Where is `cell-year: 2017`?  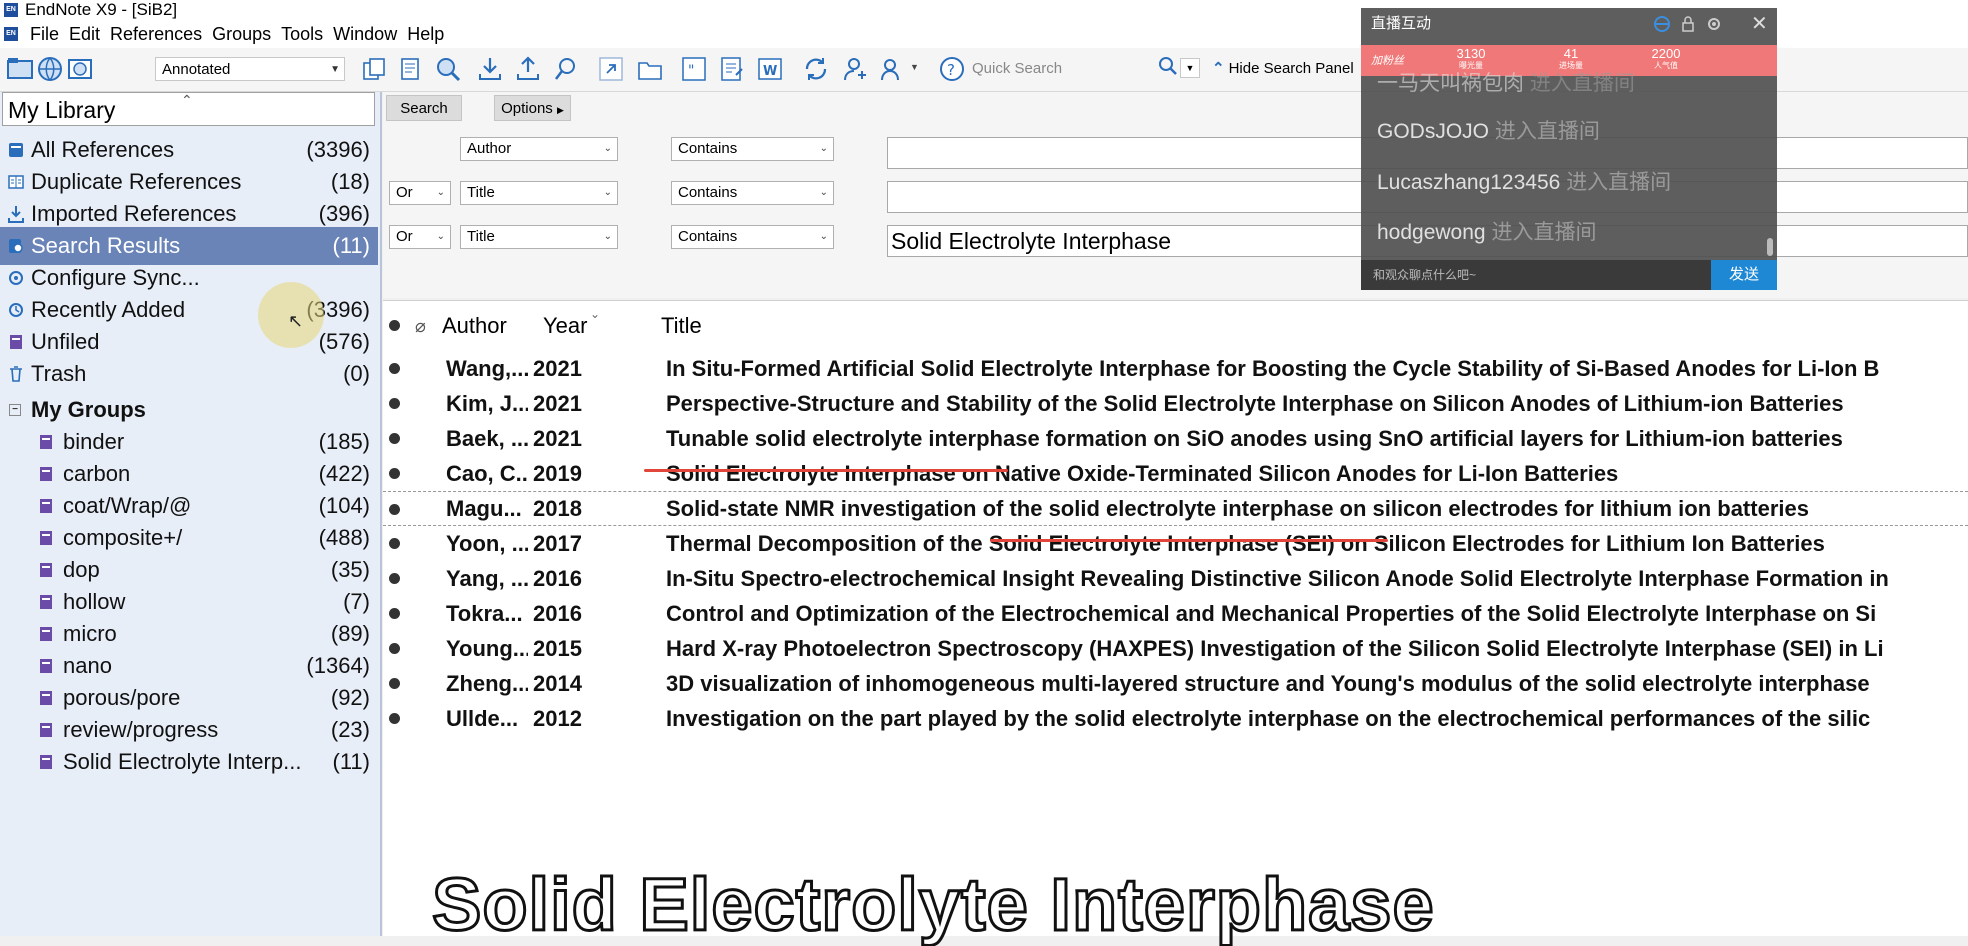
cell-year: 2017 is located at coordinates (557, 543).